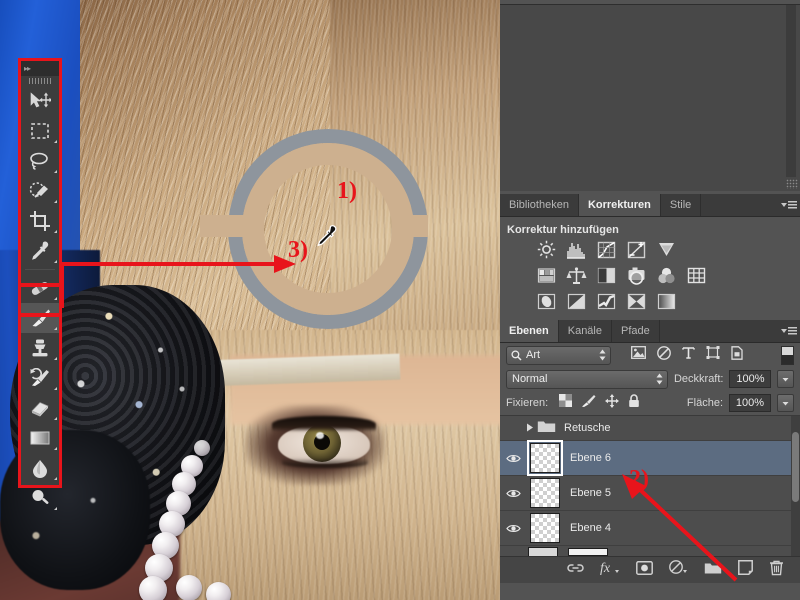 The image size is (800, 600). What do you see at coordinates (606, 249) in the screenshot?
I see `adj-curves-button` at bounding box center [606, 249].